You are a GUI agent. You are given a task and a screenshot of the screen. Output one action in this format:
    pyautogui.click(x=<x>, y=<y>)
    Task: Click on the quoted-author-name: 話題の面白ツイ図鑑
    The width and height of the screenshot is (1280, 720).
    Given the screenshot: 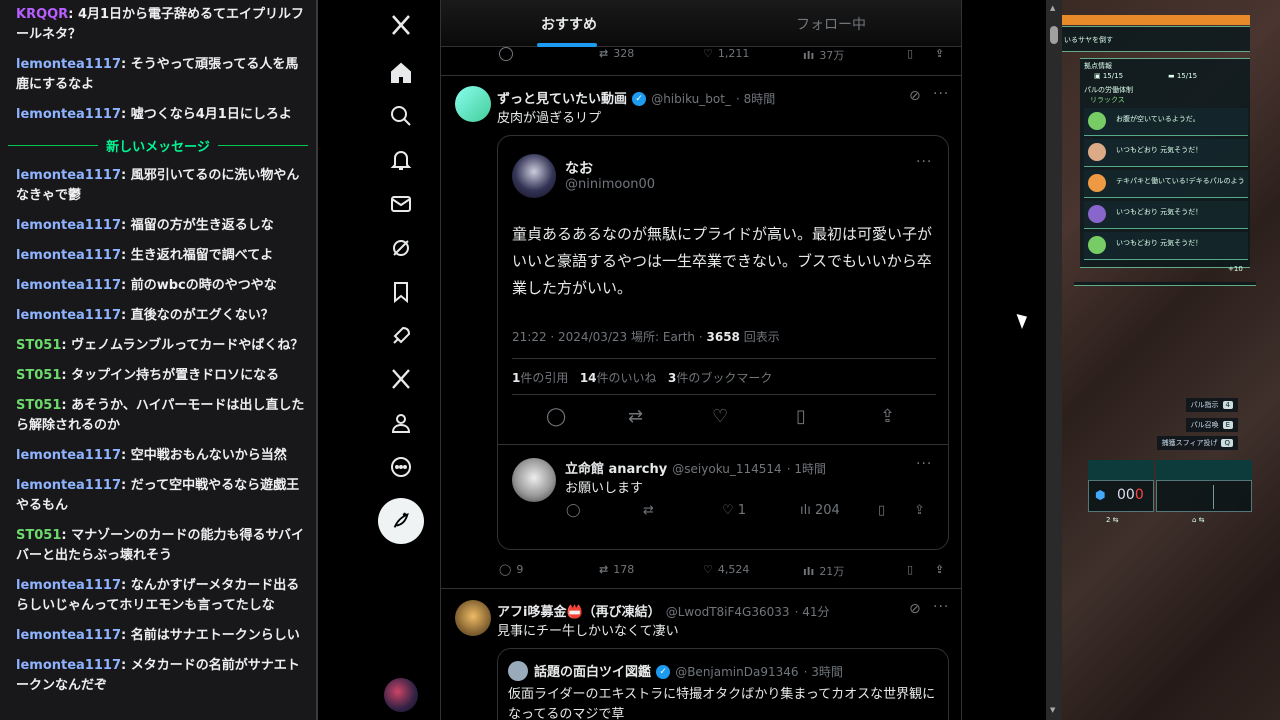 What is the action you would take?
    pyautogui.click(x=592, y=672)
    